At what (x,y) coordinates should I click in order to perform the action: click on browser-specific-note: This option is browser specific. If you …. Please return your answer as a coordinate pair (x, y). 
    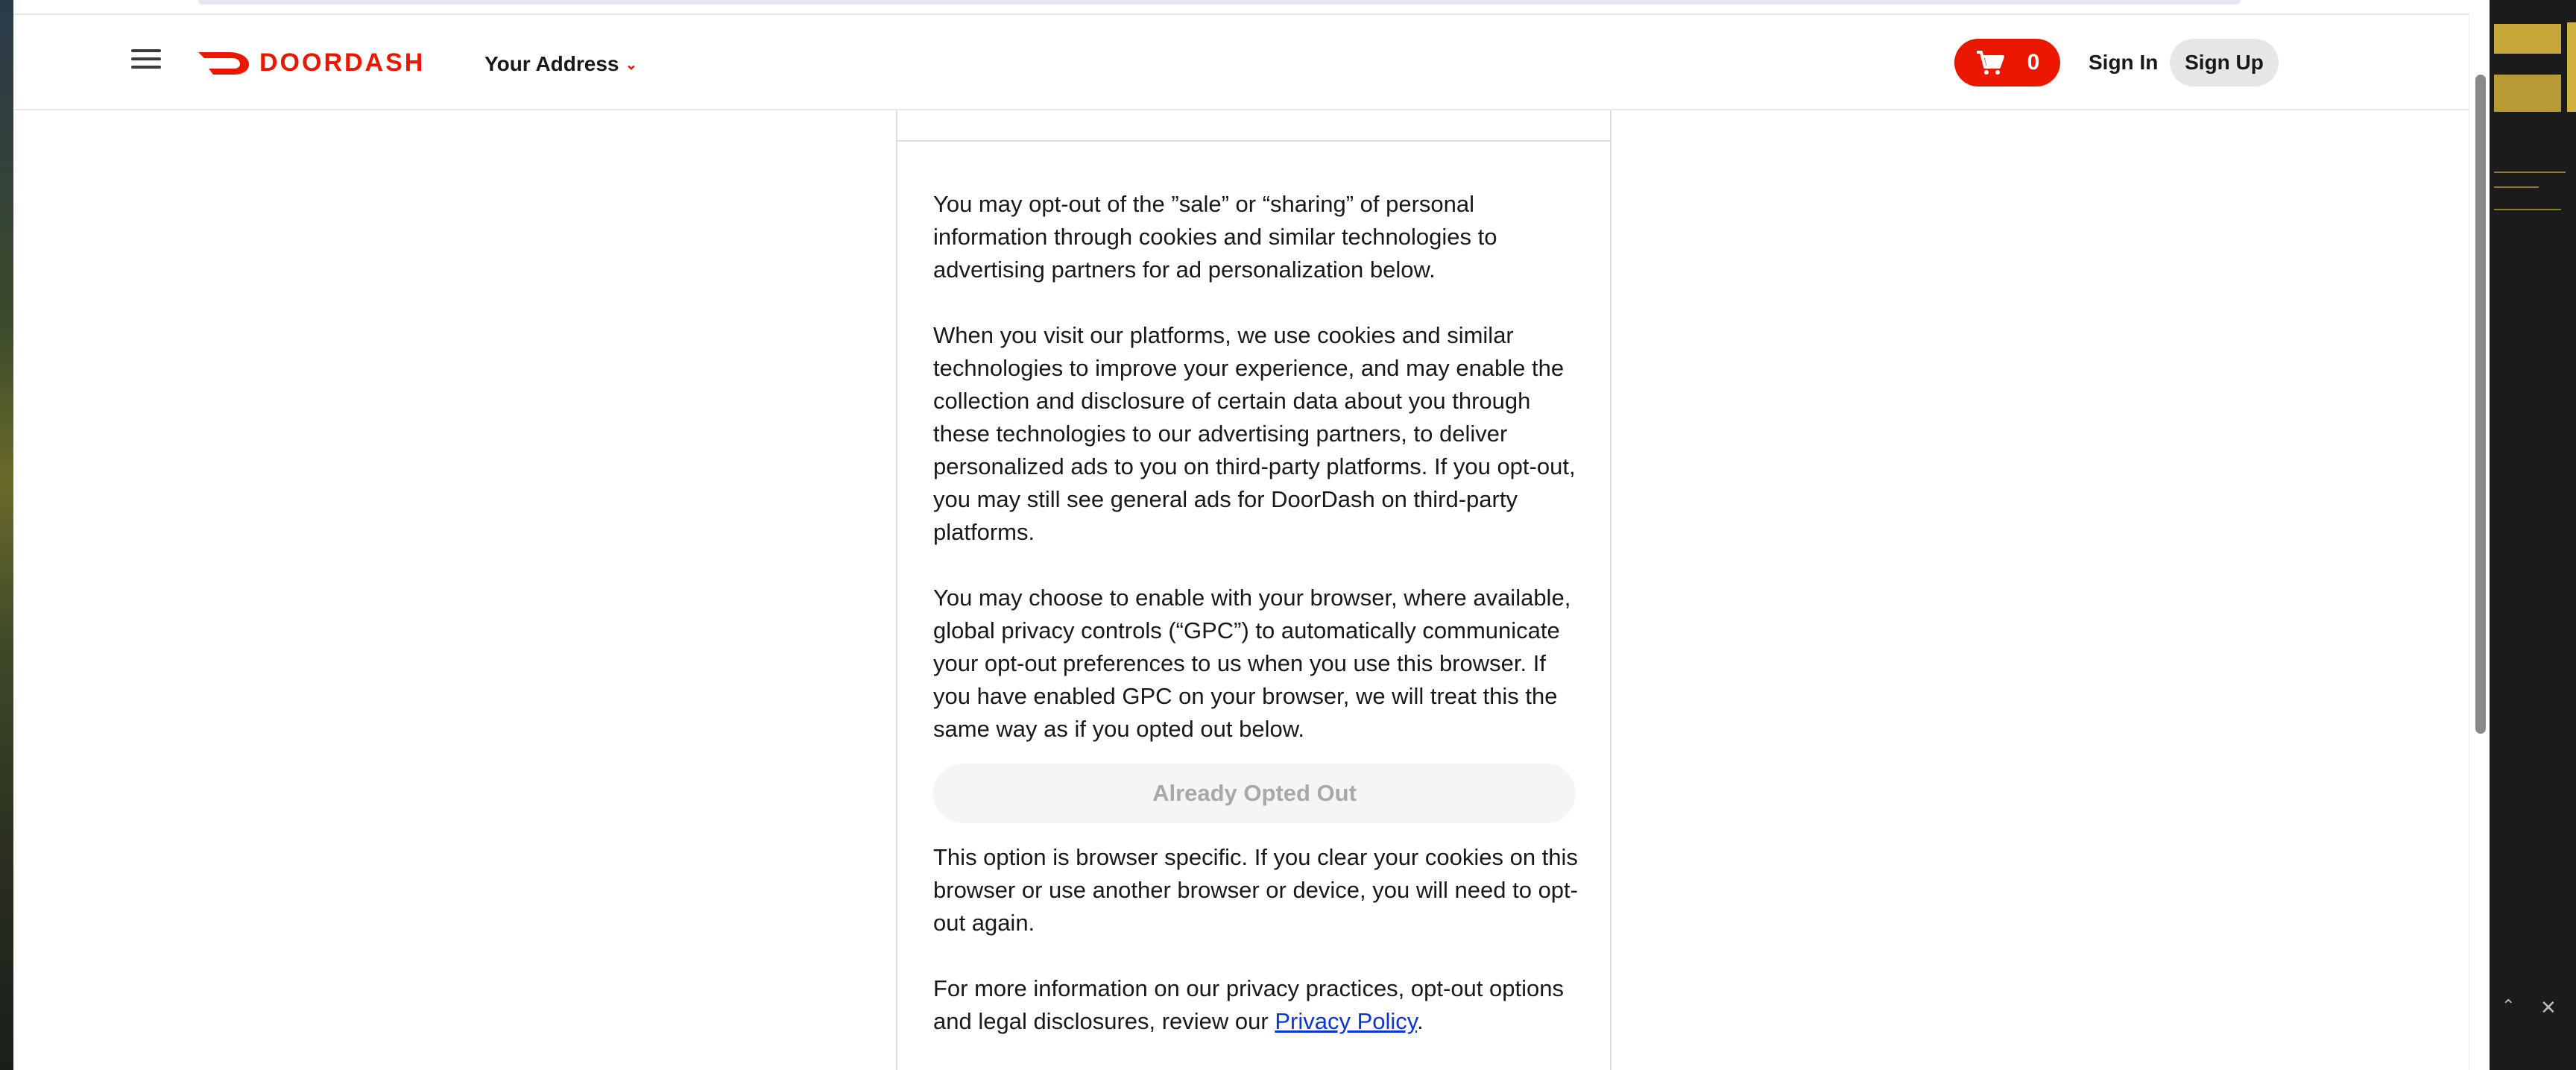
    Looking at the image, I should click on (1255, 890).